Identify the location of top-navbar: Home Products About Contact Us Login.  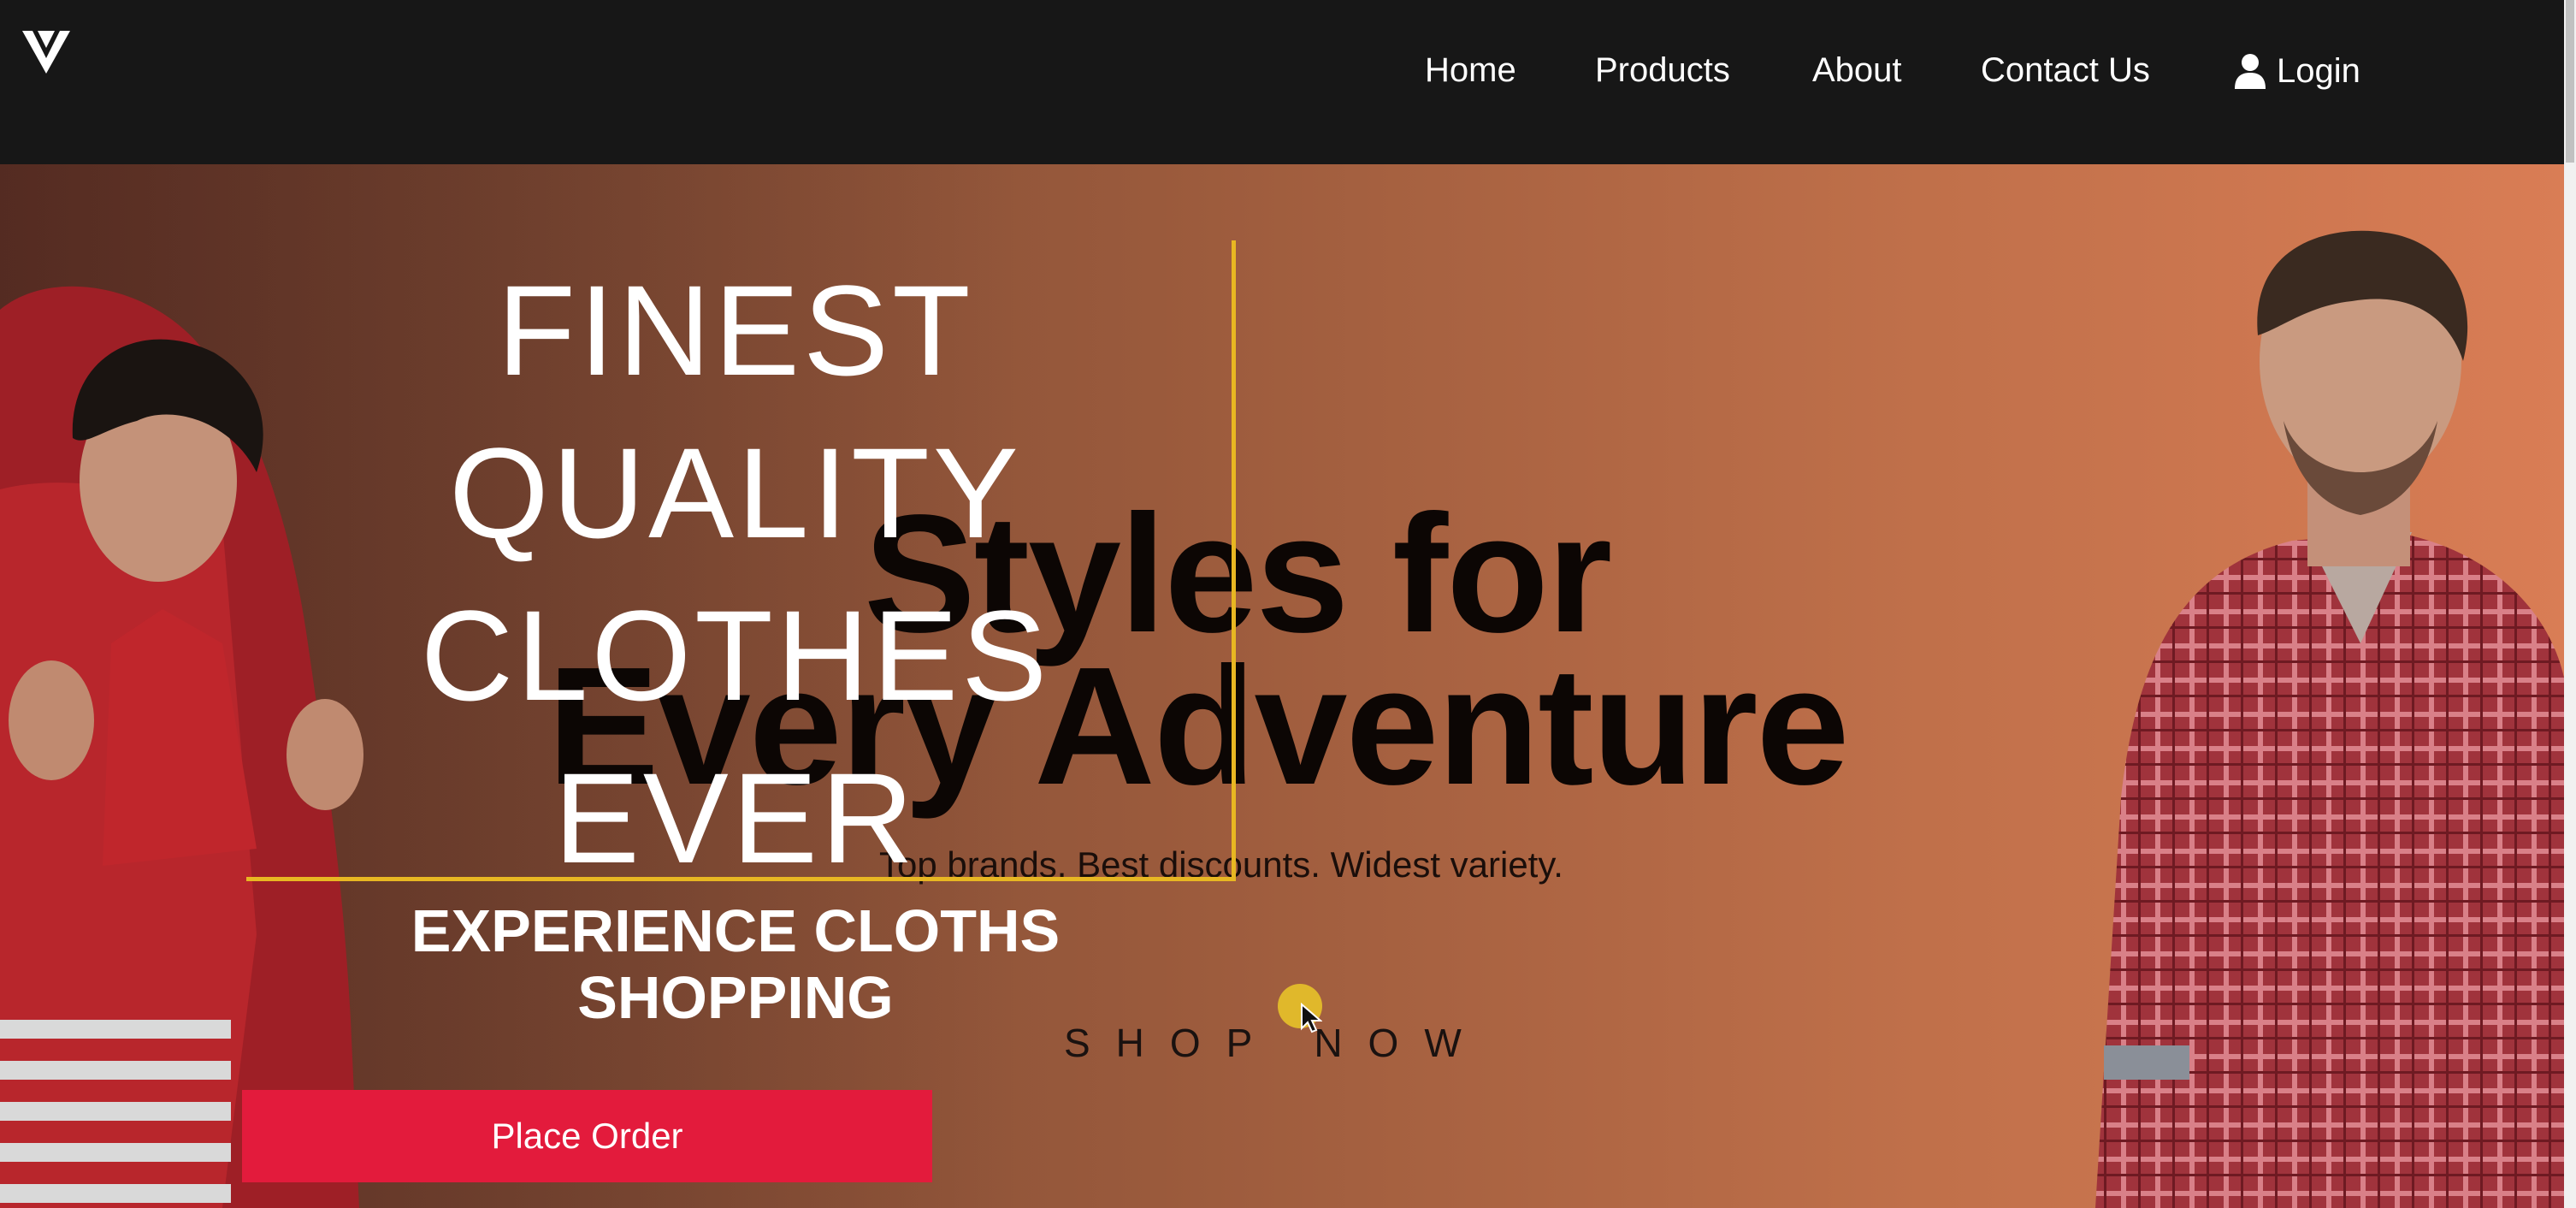
(1282, 82).